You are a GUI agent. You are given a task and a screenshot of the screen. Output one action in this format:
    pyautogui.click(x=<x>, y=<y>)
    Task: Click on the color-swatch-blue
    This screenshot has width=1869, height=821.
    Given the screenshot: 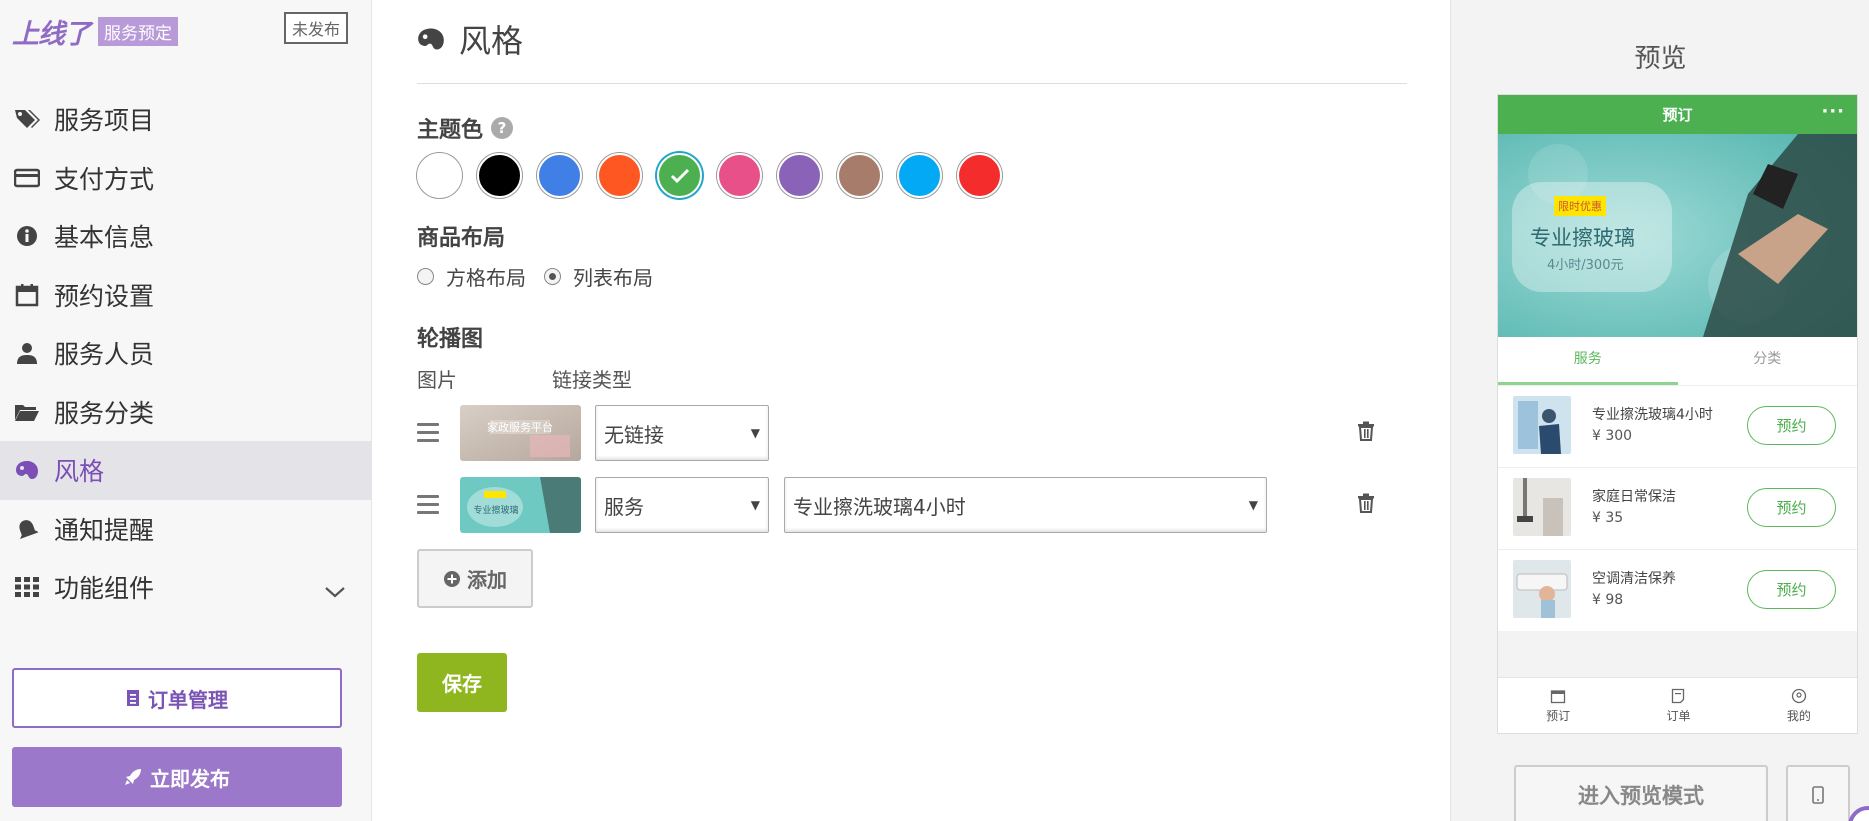 What is the action you would take?
    pyautogui.click(x=559, y=175)
    